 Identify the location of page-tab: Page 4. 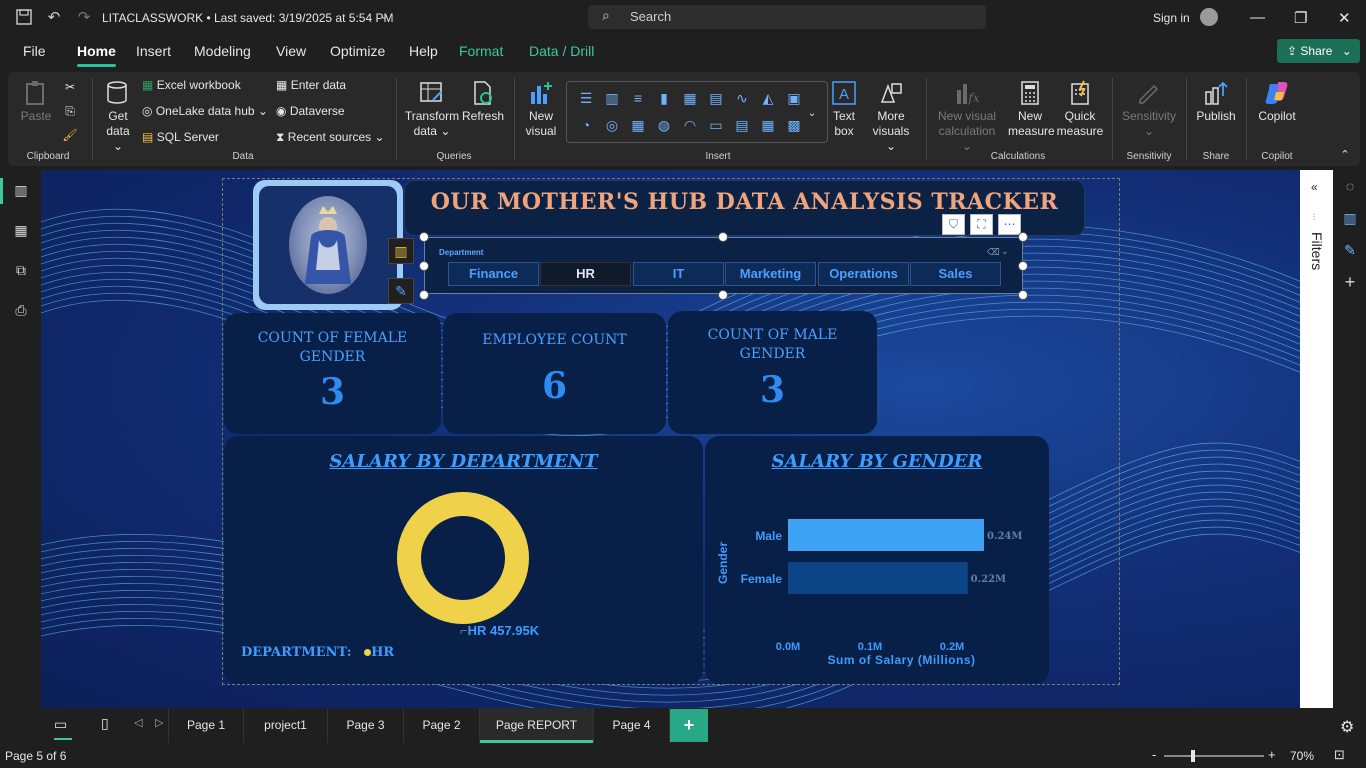
(632, 725).